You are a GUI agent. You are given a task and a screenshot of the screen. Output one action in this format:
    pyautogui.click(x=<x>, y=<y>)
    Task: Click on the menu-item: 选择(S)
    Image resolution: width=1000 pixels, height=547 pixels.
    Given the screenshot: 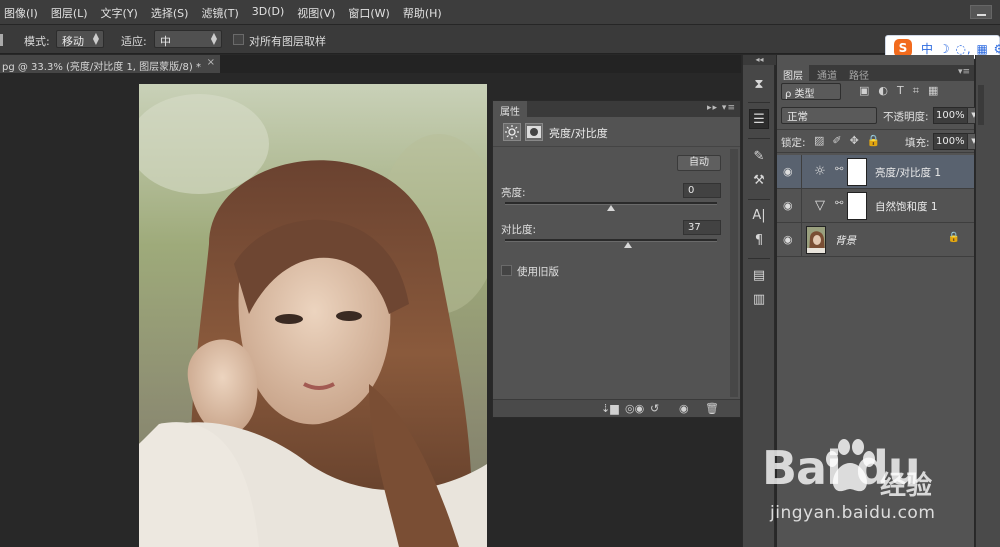 What is the action you would take?
    pyautogui.click(x=172, y=13)
    